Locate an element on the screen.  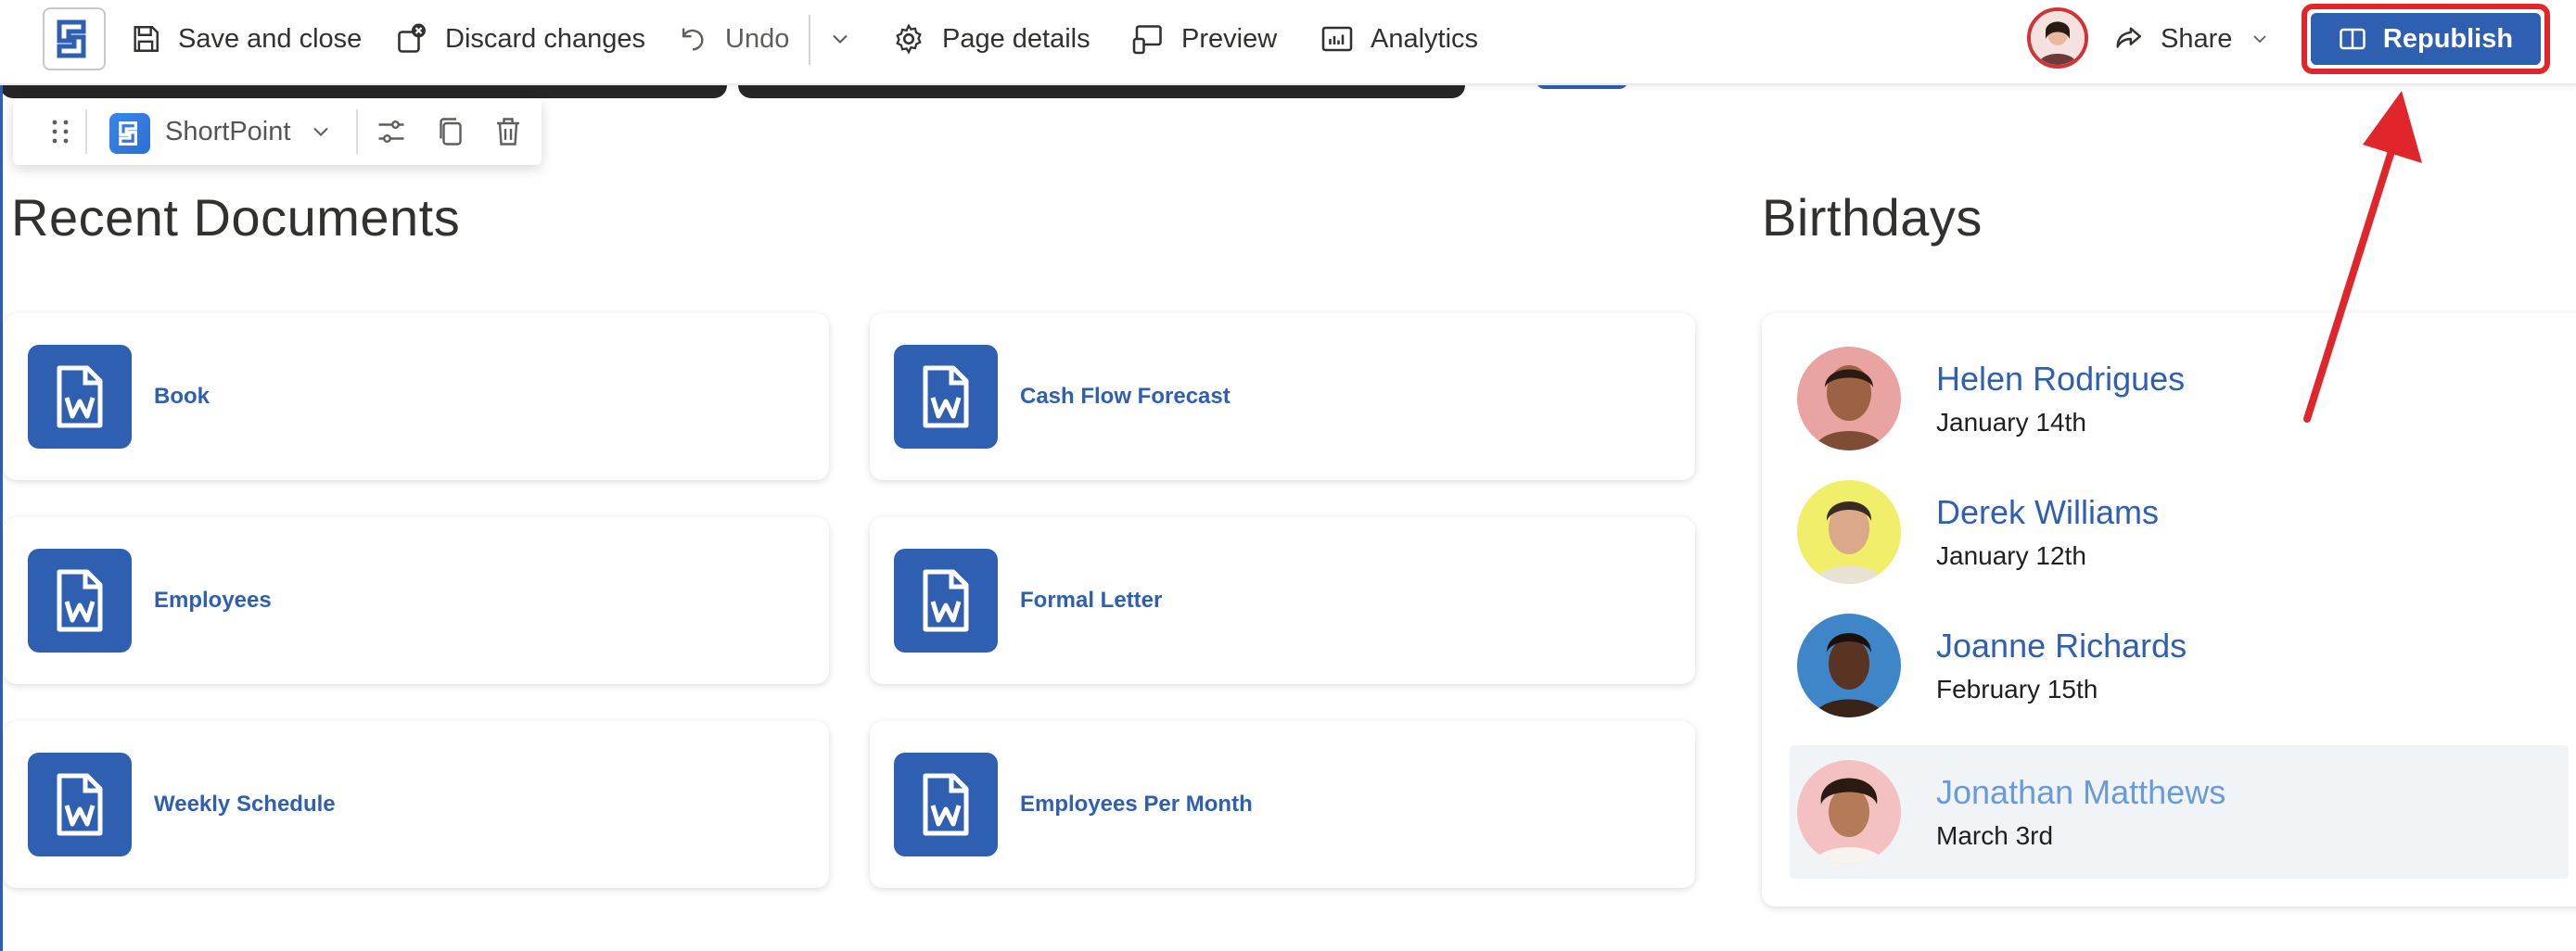
republish-button: Republish is located at coordinates (2426, 39).